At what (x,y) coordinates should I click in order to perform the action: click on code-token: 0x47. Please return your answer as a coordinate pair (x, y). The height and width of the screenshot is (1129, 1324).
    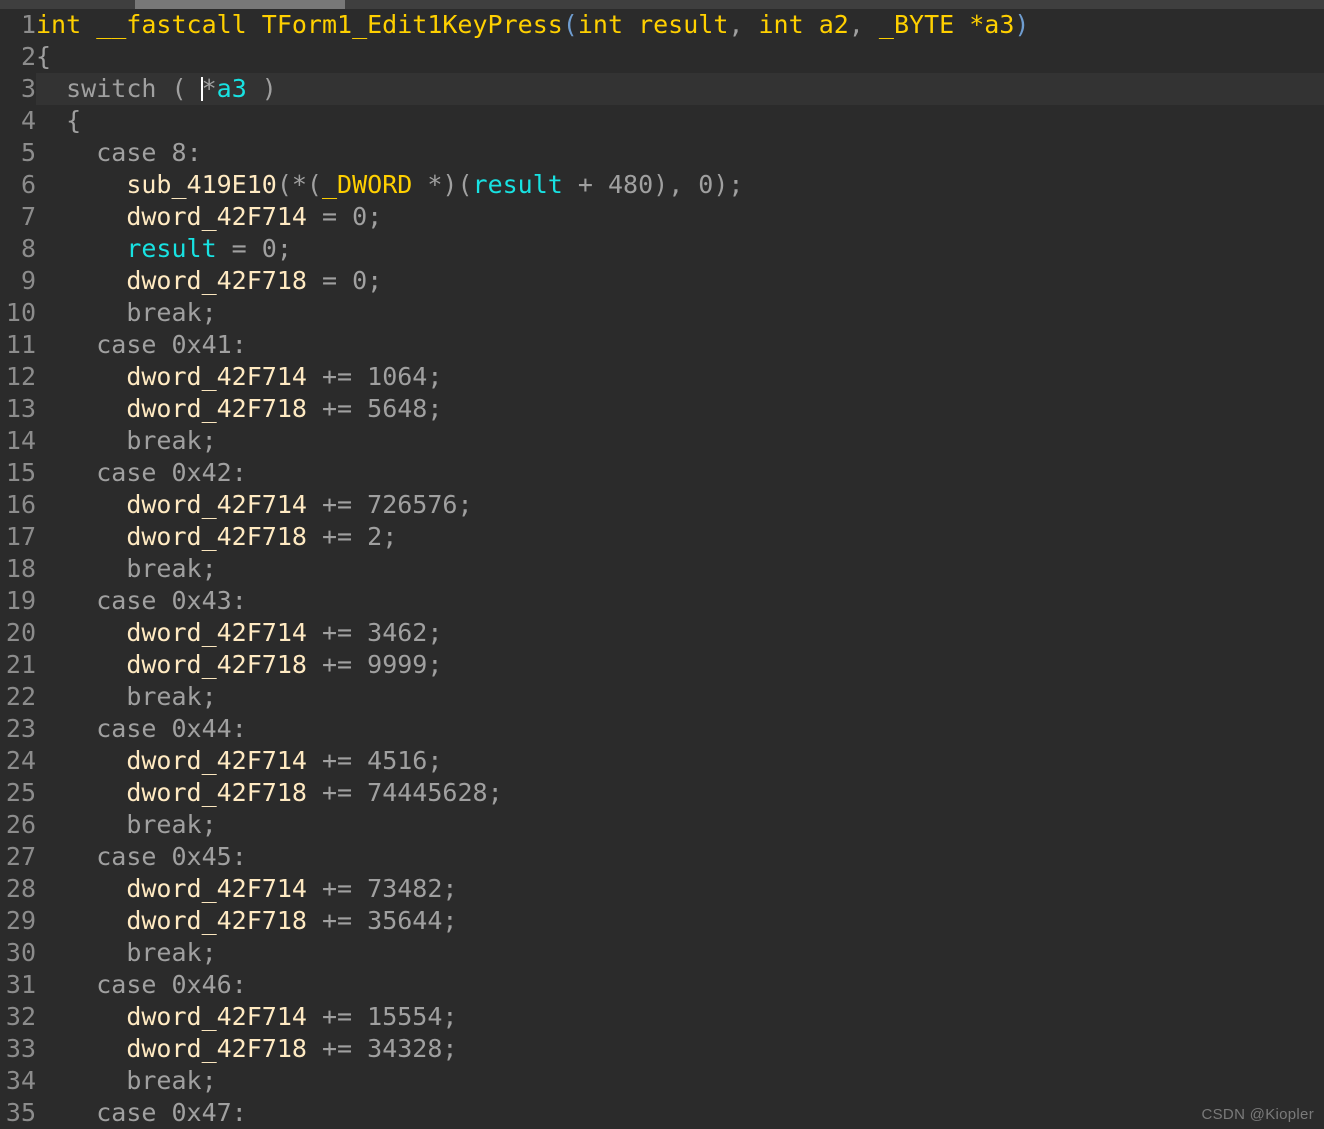
    Looking at the image, I should click on (201, 1112).